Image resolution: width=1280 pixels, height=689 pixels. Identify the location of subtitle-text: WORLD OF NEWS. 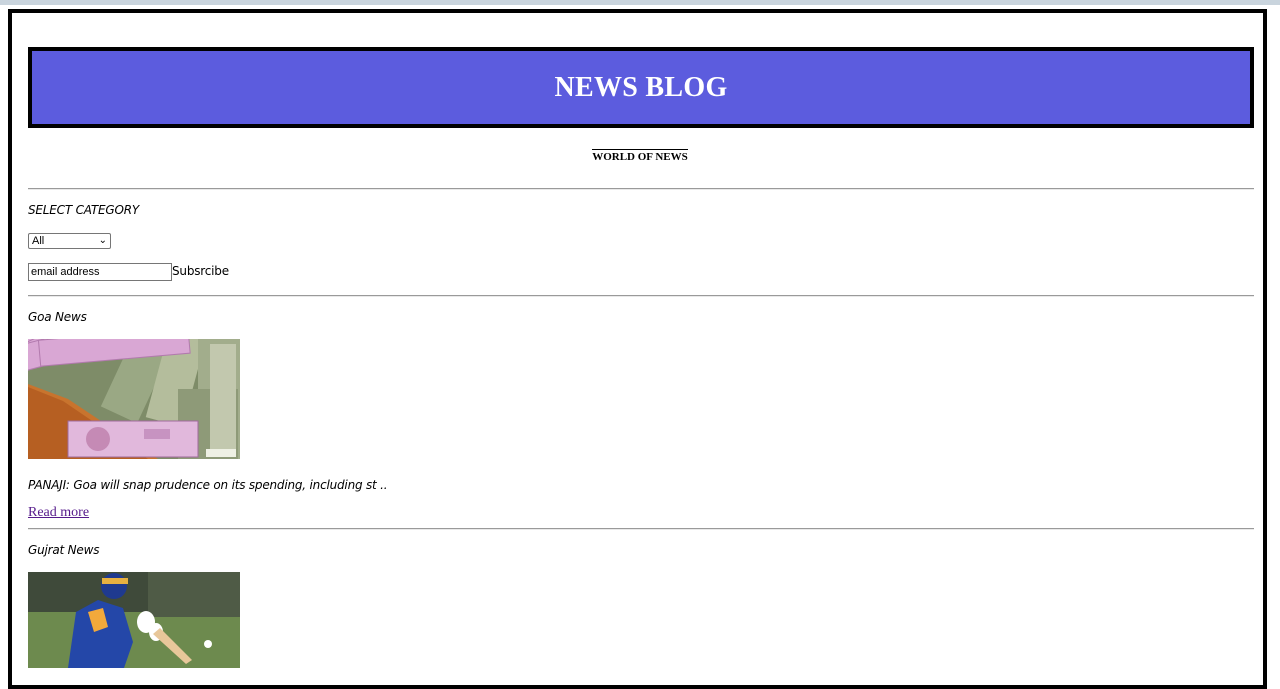
(640, 156).